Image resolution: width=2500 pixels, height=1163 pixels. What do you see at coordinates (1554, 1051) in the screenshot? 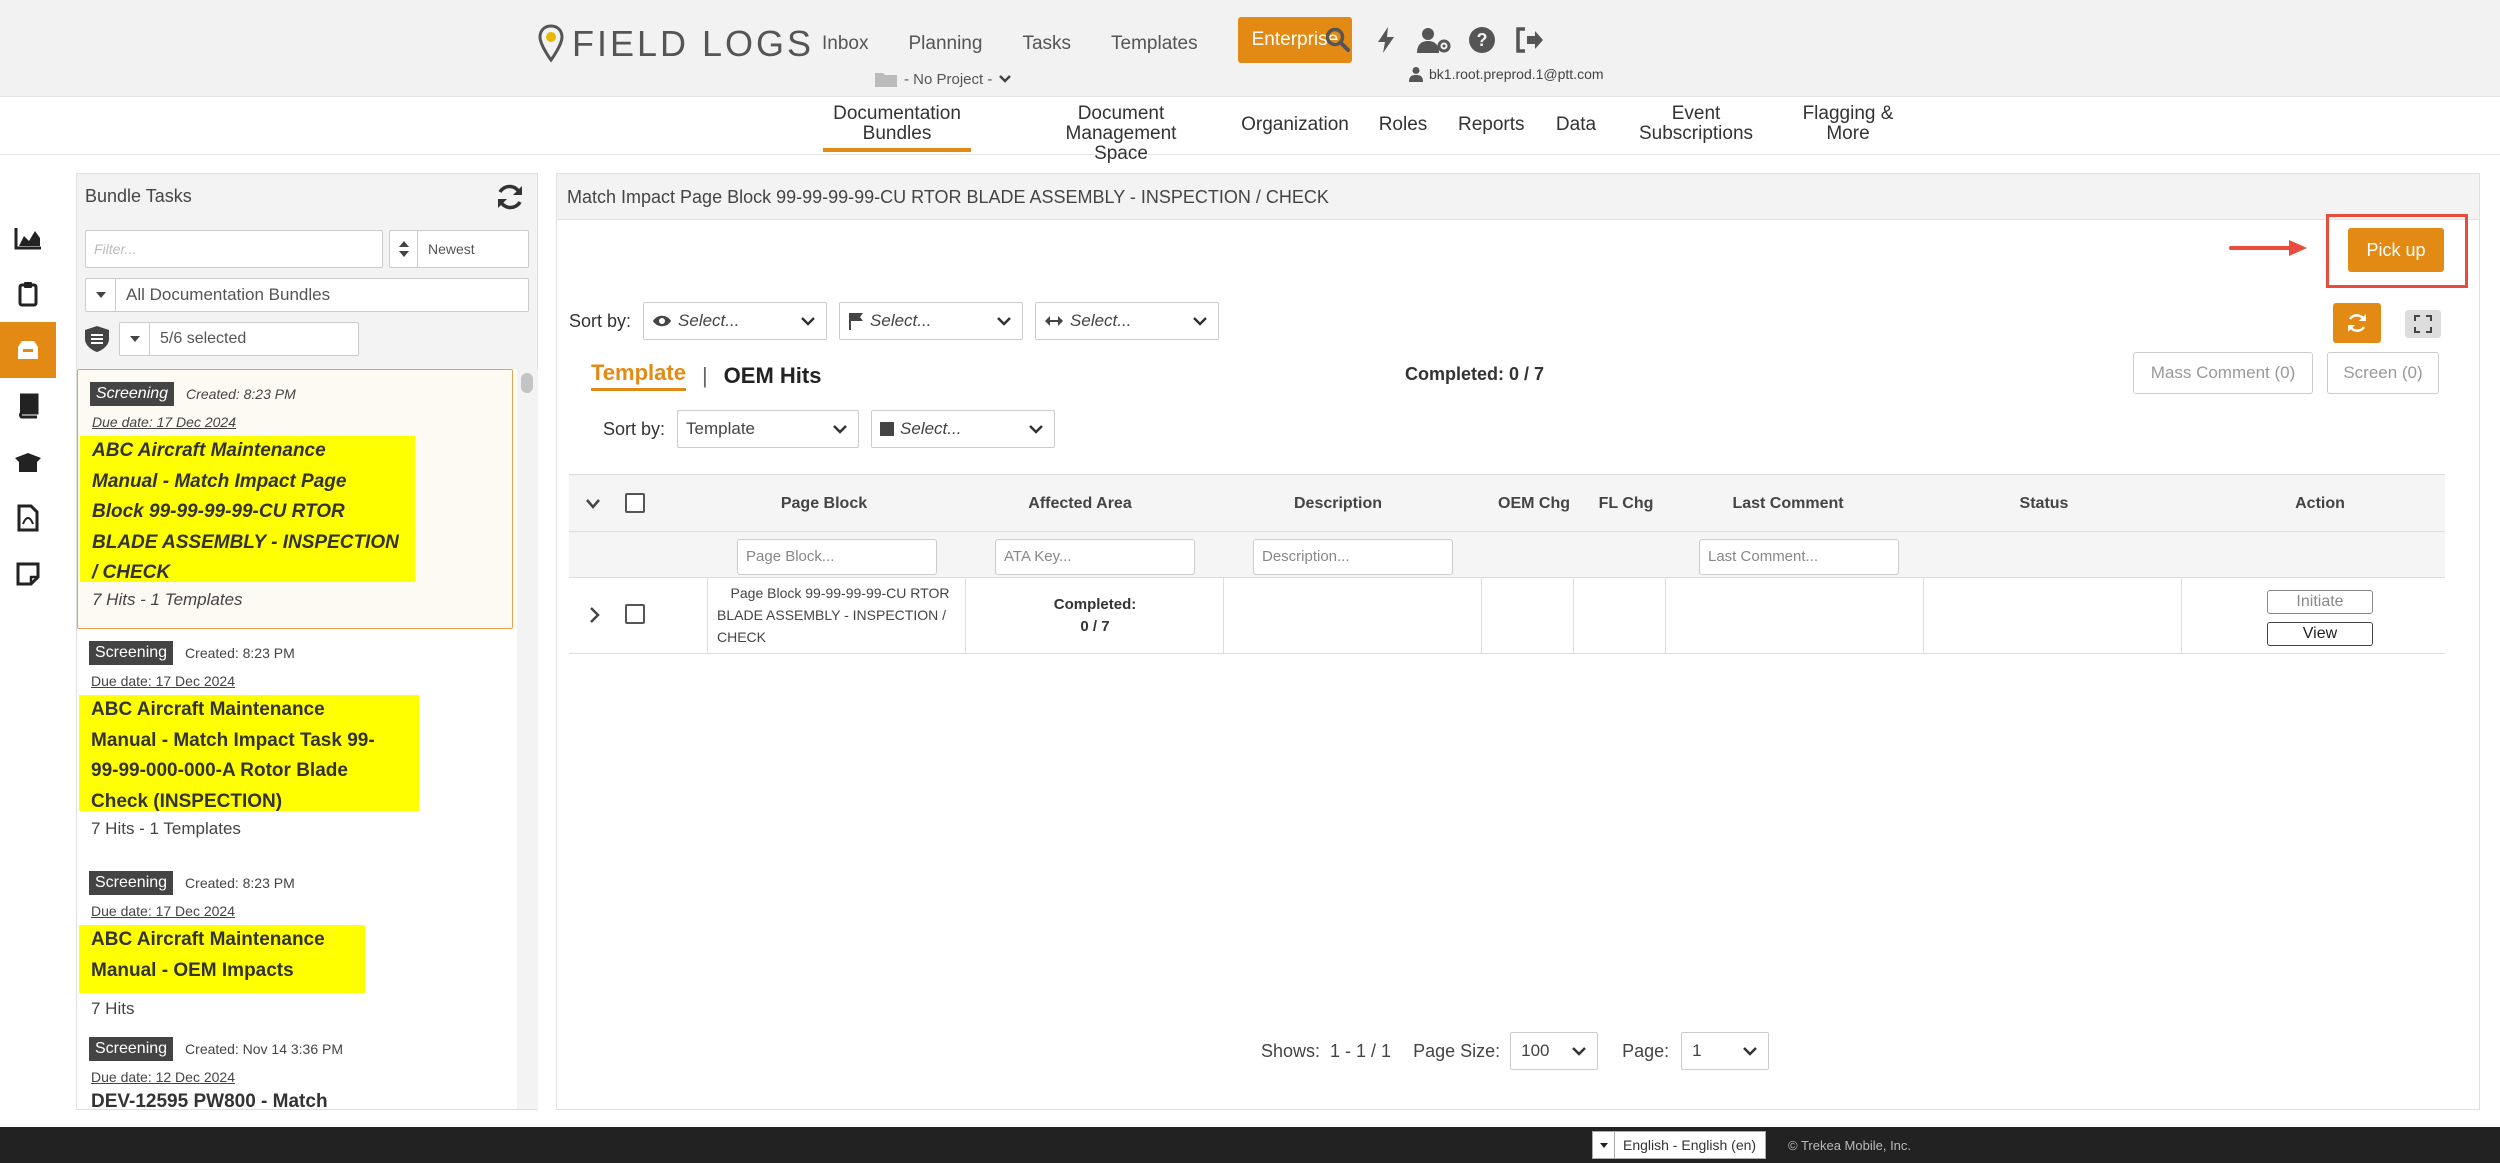
I see `page-size-select: 100` at bounding box center [1554, 1051].